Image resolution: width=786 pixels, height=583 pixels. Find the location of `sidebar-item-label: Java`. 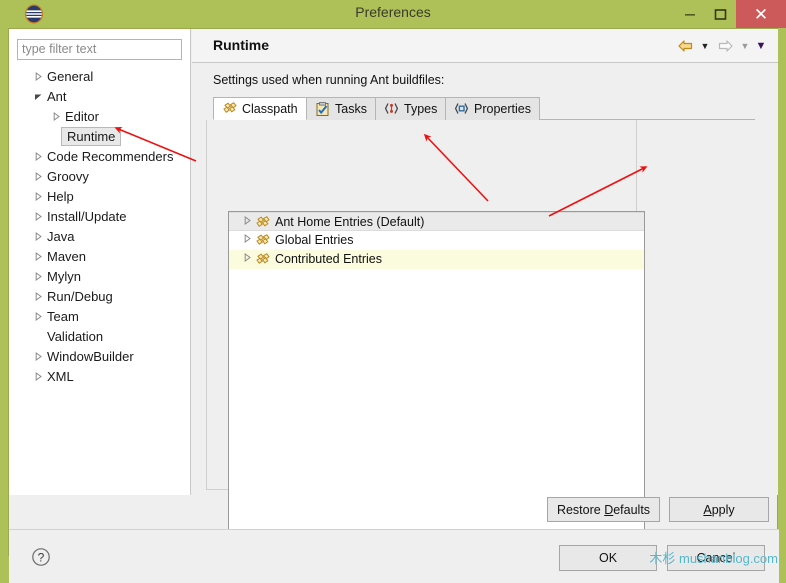

sidebar-item-label: Java is located at coordinates (61, 236).